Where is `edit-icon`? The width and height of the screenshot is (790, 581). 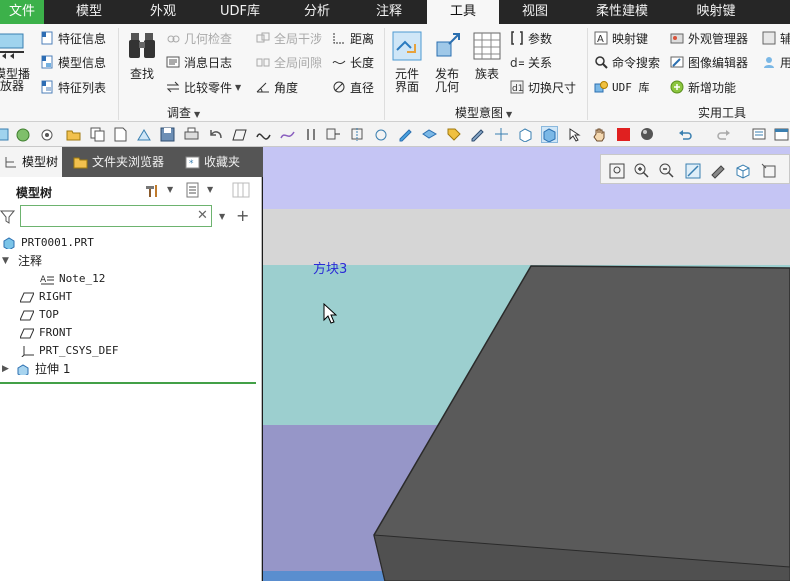 edit-icon is located at coordinates (477, 134).